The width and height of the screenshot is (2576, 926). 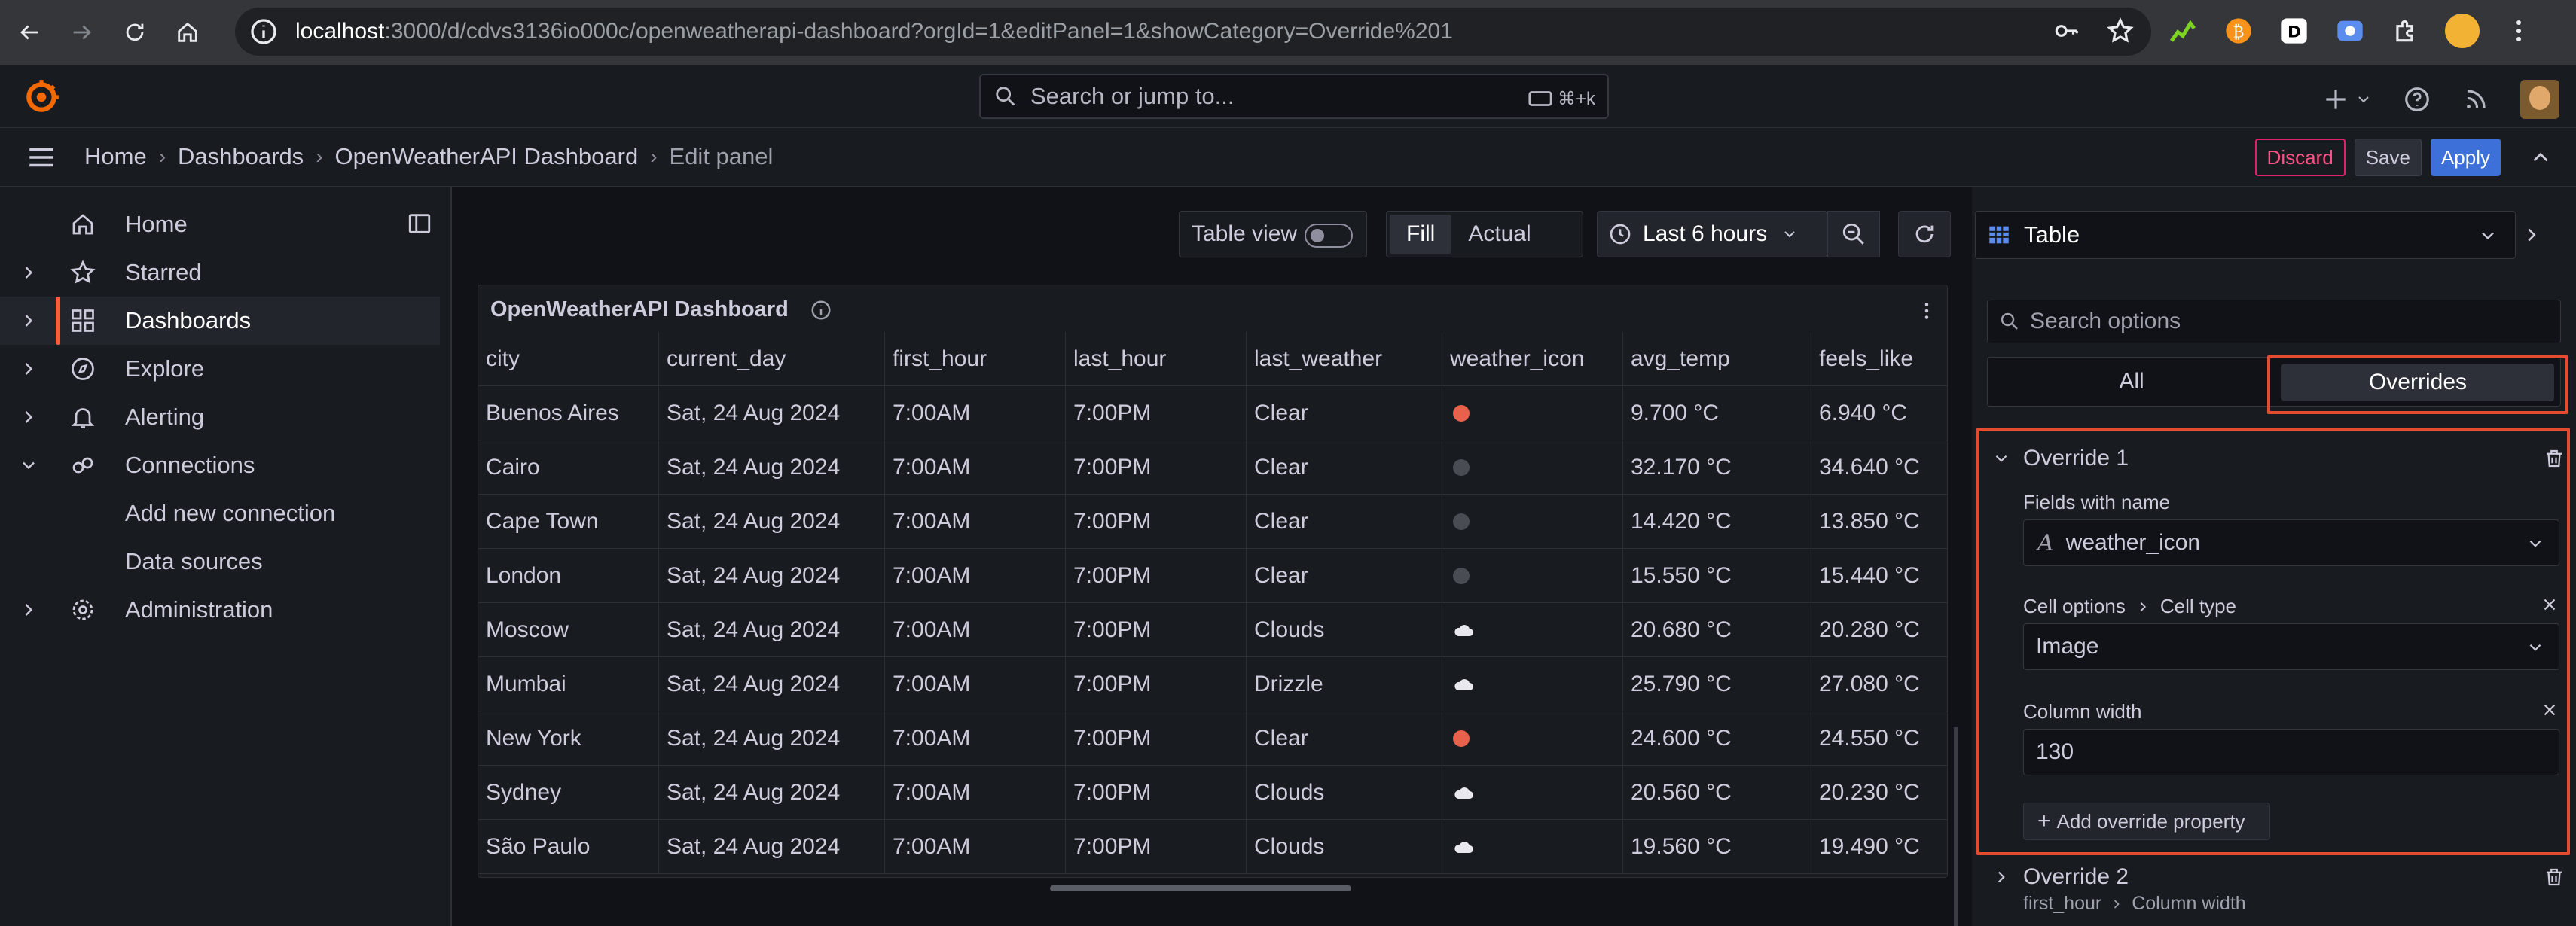 What do you see at coordinates (1956, 826) in the screenshot?
I see `vertical-scrollbar` at bounding box center [1956, 826].